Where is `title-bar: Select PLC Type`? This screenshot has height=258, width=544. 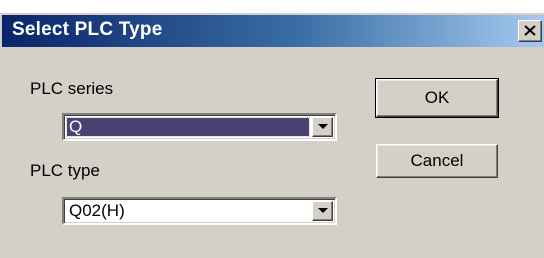
title-bar: Select PLC Type is located at coordinates (273, 31).